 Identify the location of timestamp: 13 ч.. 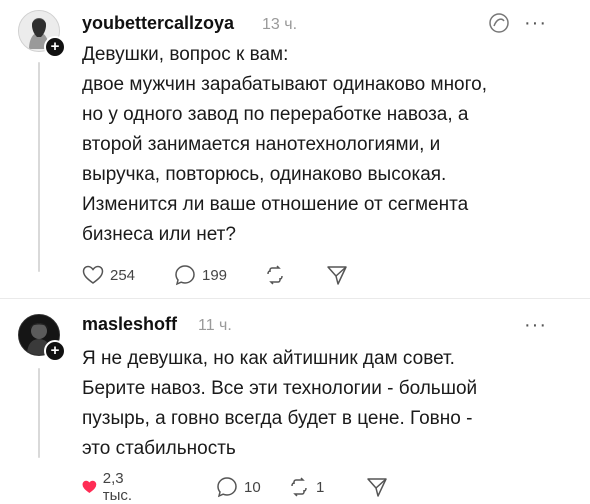
(280, 24).